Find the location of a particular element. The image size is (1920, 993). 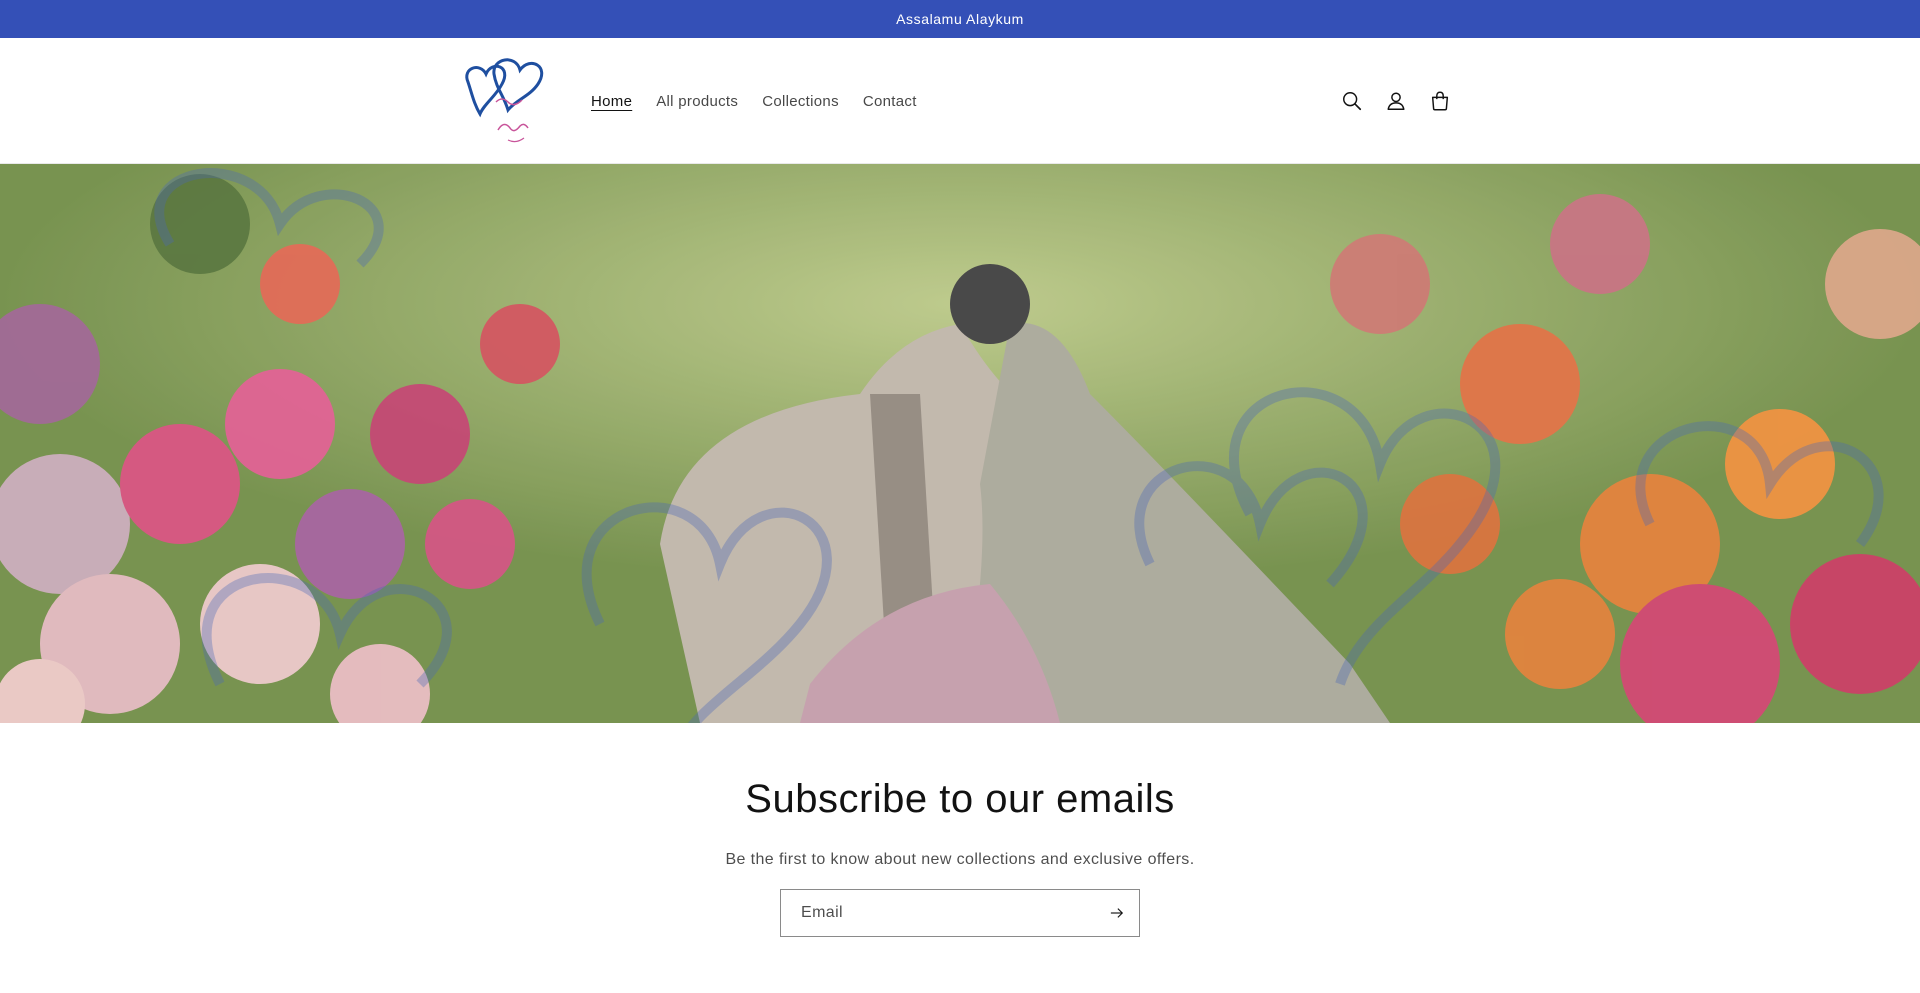

account-button is located at coordinates (1396, 101).